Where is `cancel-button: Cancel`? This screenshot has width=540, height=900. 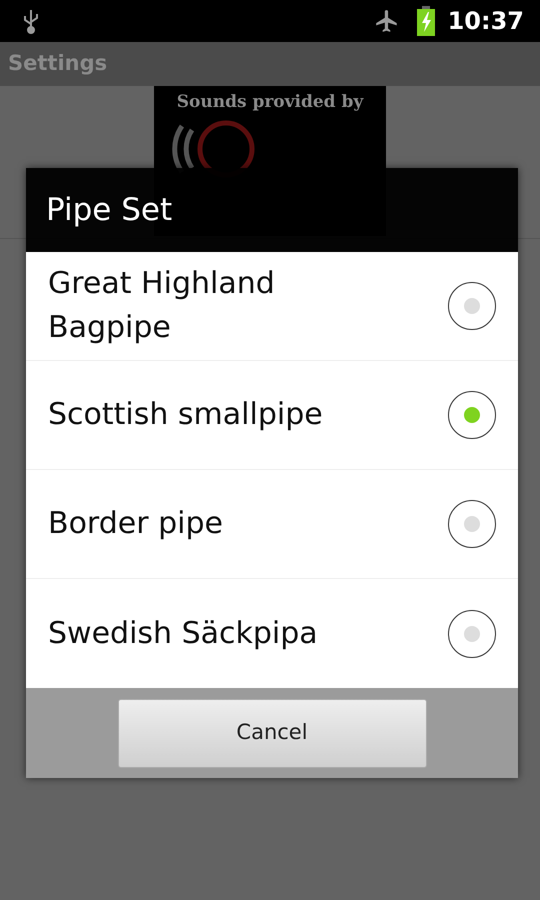 cancel-button: Cancel is located at coordinates (272, 733).